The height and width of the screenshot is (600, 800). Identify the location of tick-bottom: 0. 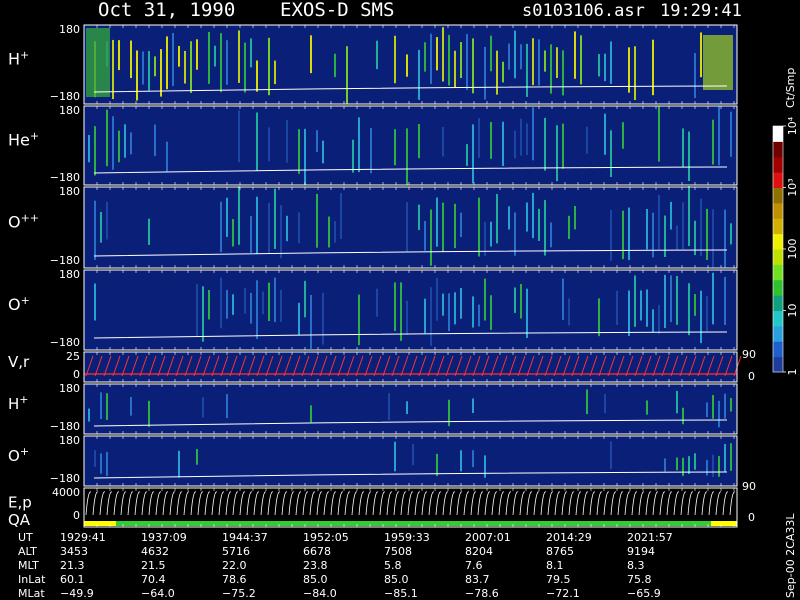
(76, 374).